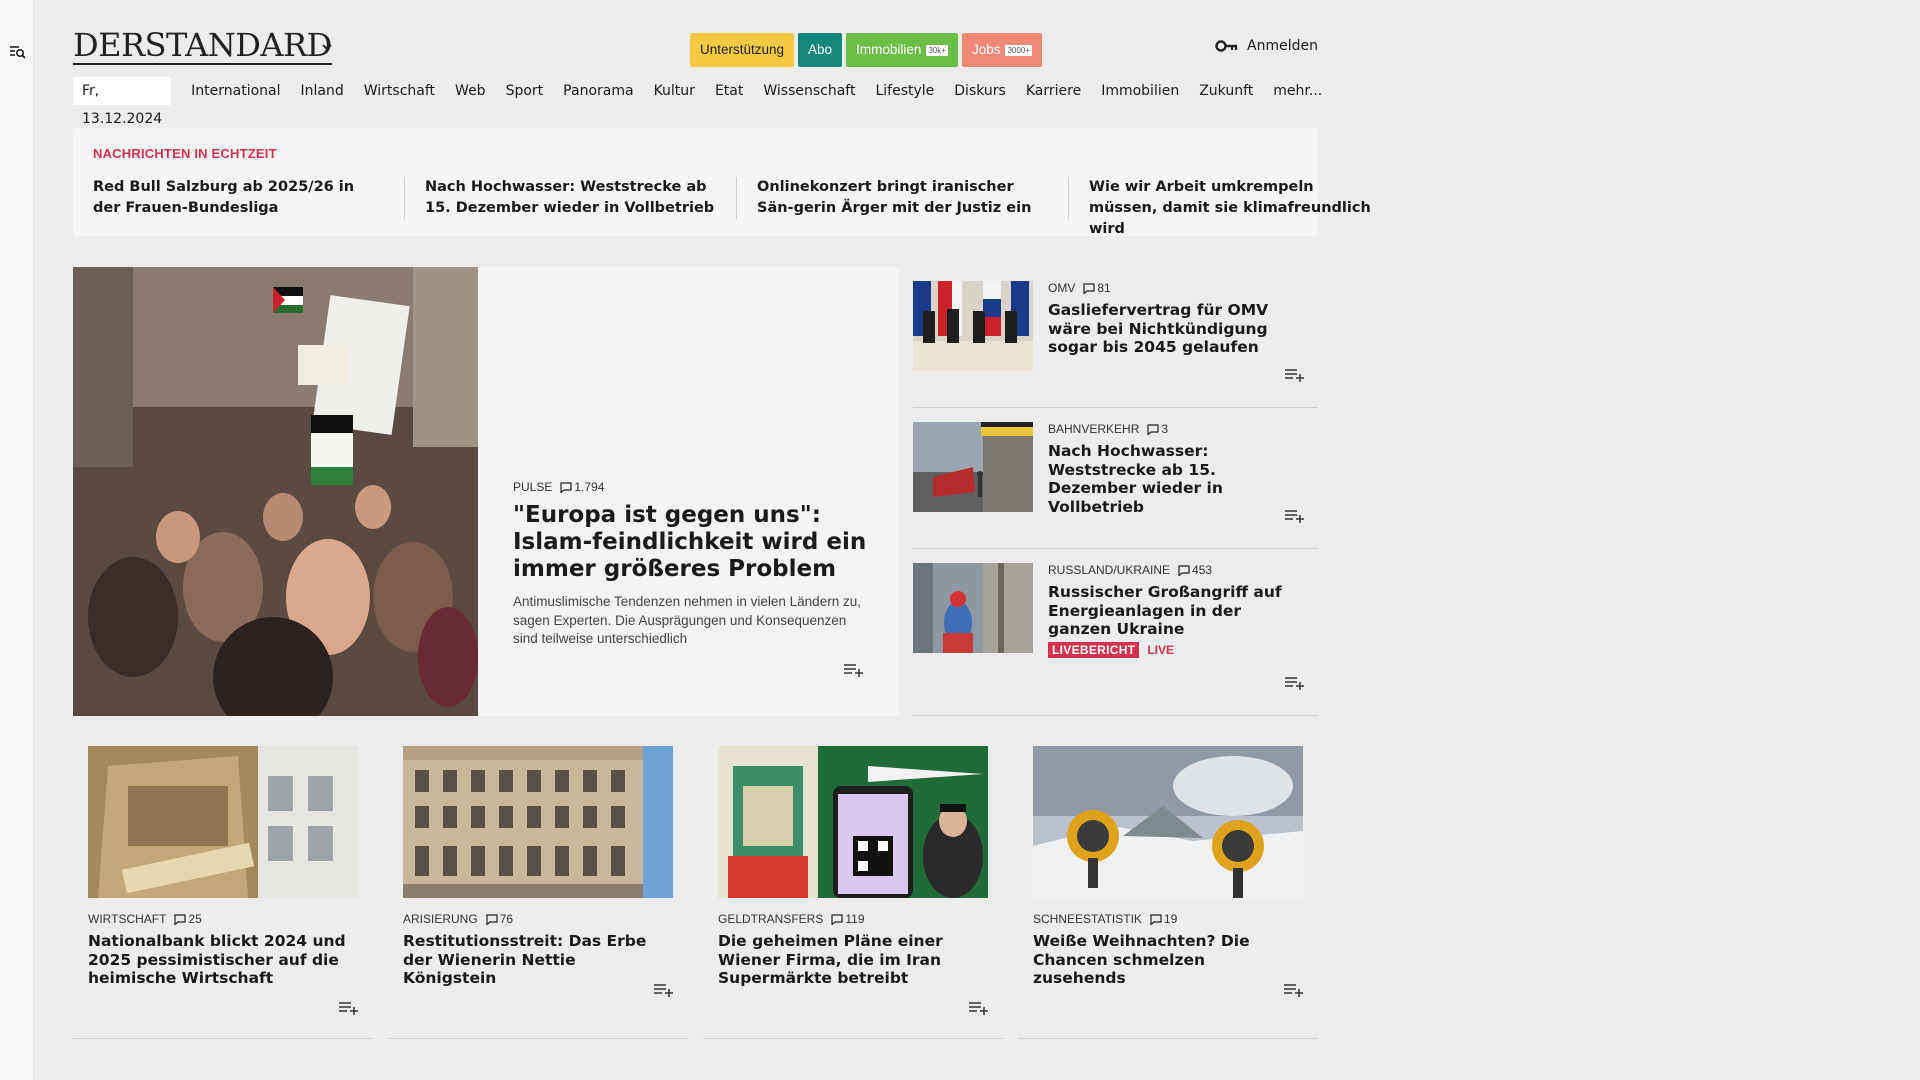 The image size is (1920, 1080). What do you see at coordinates (1001, 50) in the screenshot?
I see `jobs-button: Jobs 3000+` at bounding box center [1001, 50].